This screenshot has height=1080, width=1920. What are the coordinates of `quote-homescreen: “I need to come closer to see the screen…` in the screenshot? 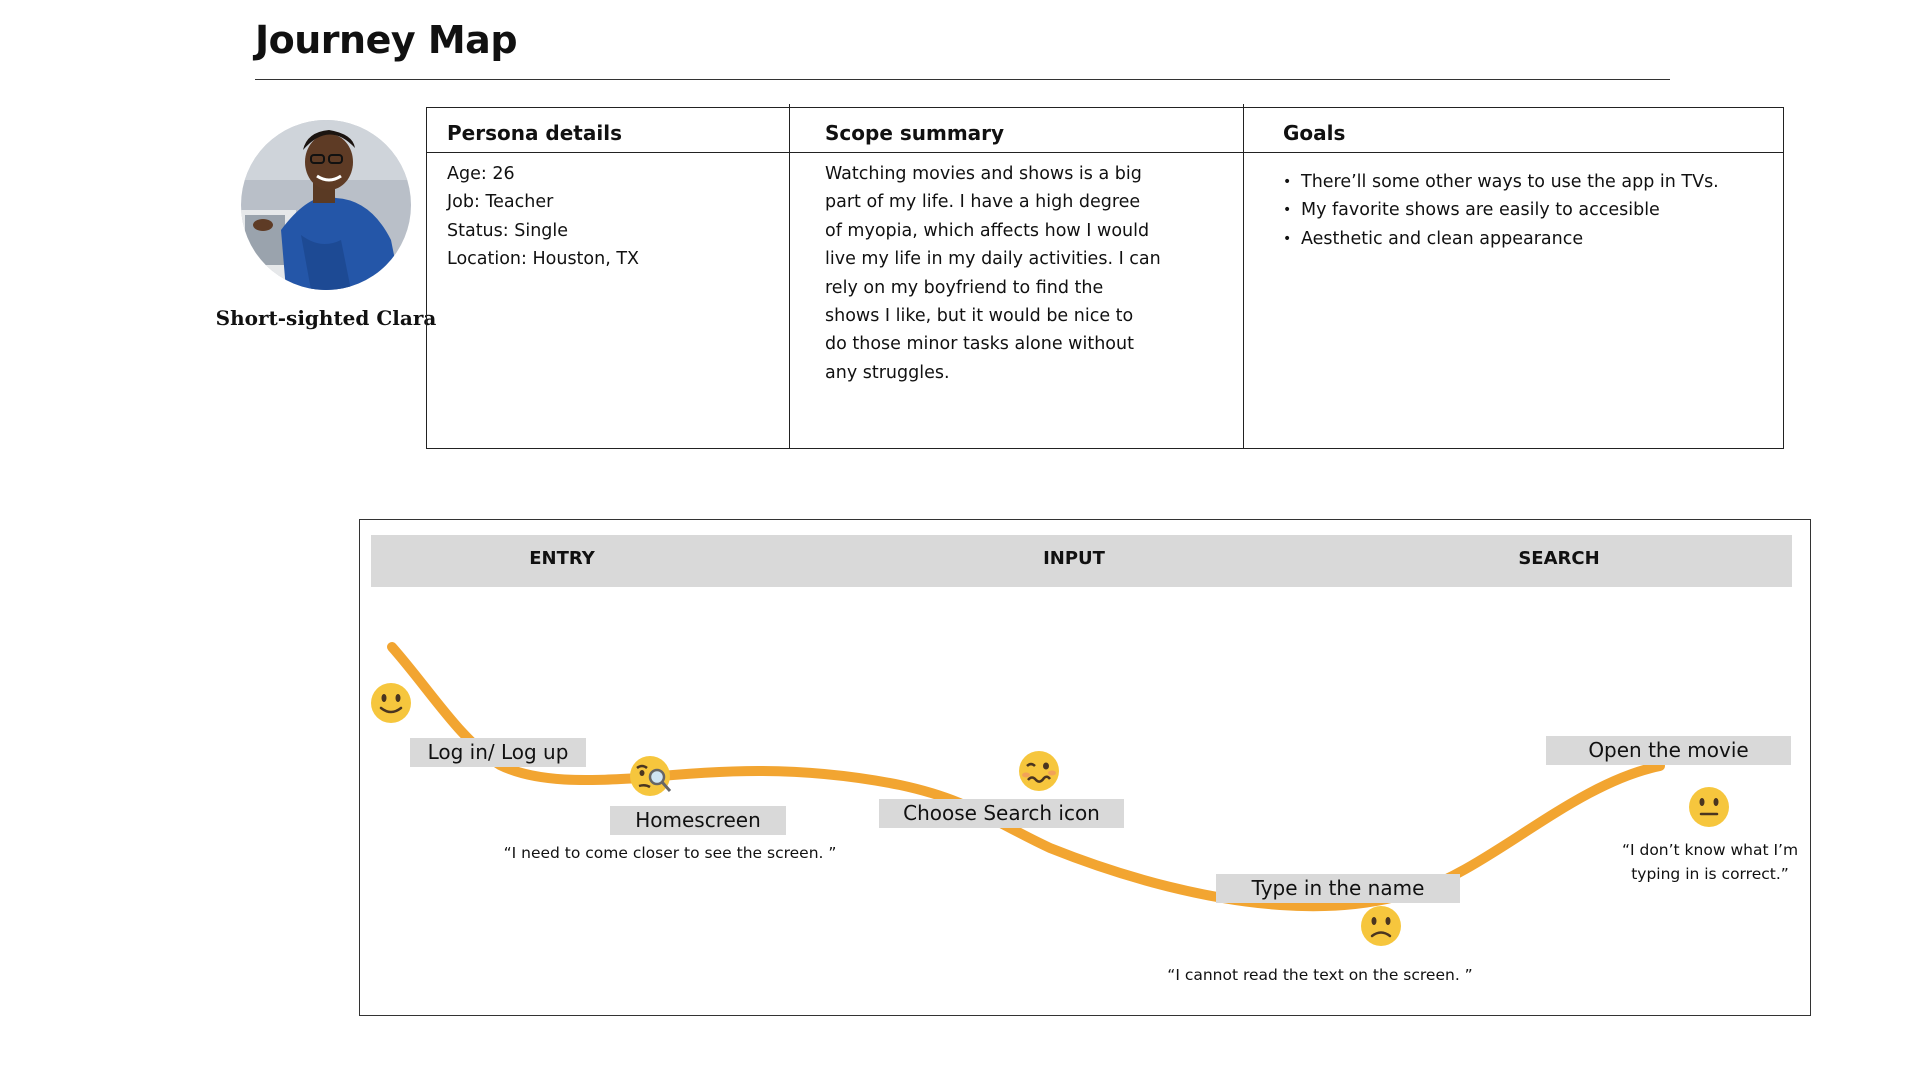 It's located at (670, 853).